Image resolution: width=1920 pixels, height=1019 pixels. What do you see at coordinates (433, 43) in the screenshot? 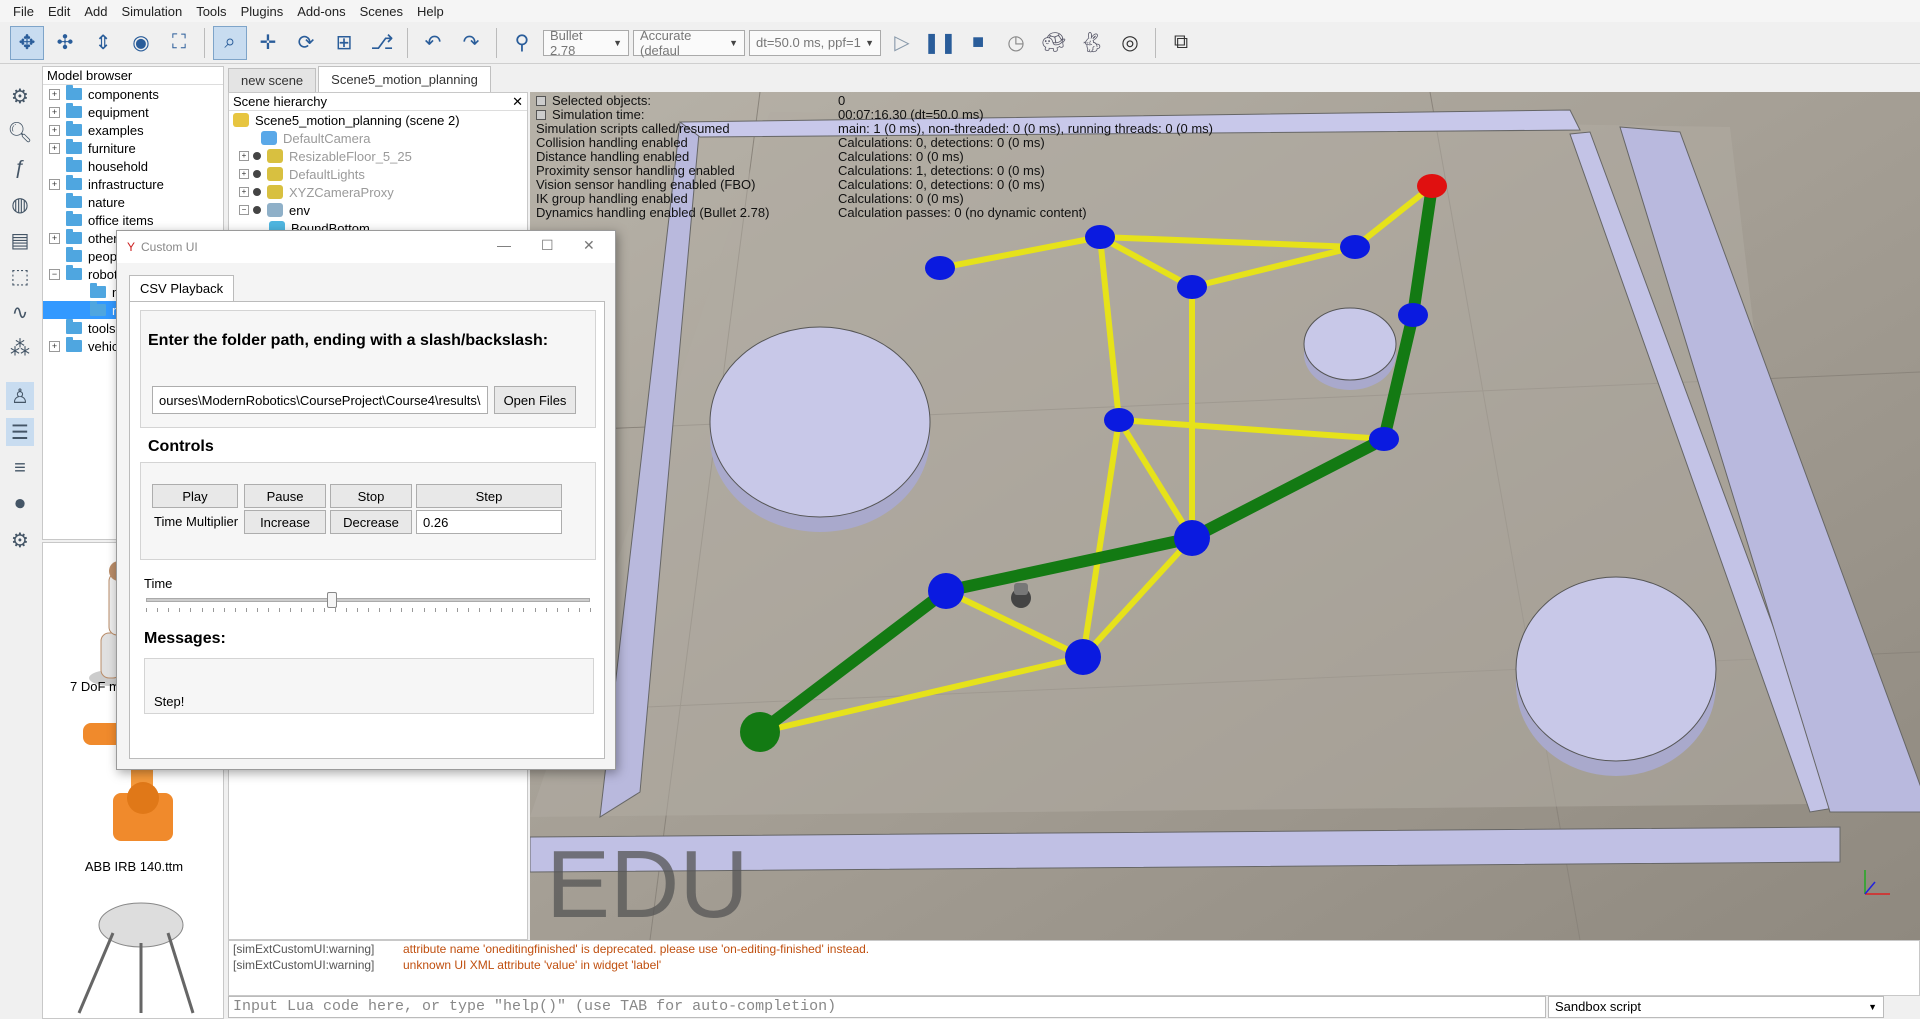
I see `undo-icon: ↶` at bounding box center [433, 43].